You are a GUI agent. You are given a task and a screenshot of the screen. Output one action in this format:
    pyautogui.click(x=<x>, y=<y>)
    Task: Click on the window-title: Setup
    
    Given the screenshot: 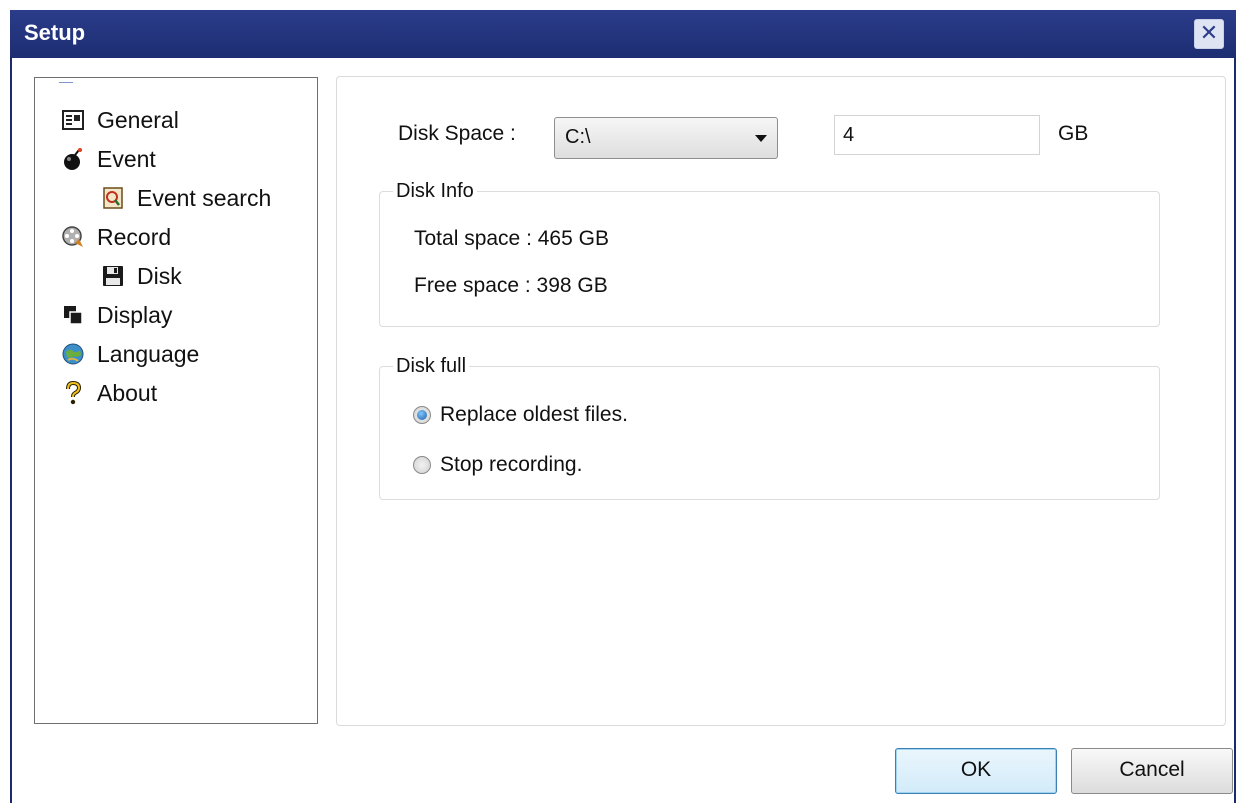 What is the action you would take?
    pyautogui.click(x=55, y=32)
    